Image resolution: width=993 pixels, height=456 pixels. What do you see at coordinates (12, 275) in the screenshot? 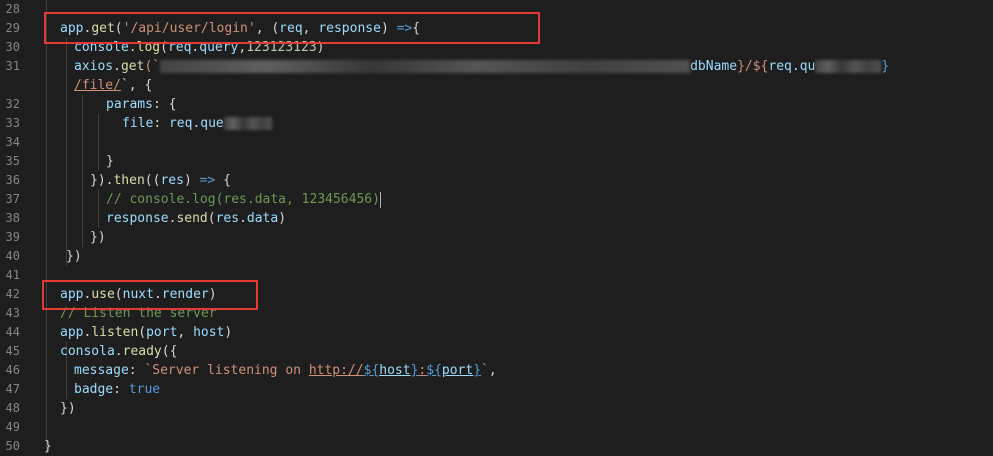
I see `line-number: 41` at bounding box center [12, 275].